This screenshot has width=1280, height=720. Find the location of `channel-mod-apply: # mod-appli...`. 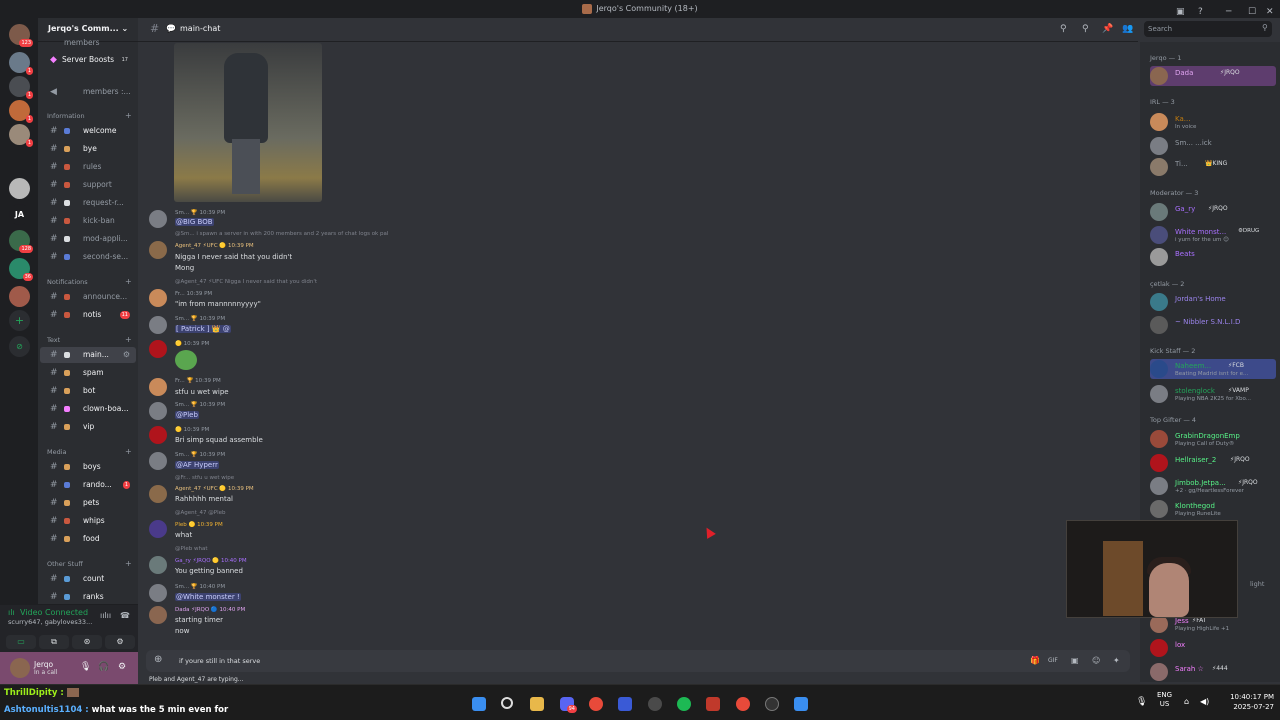

channel-mod-apply: # mod-appli... is located at coordinates (88, 239).